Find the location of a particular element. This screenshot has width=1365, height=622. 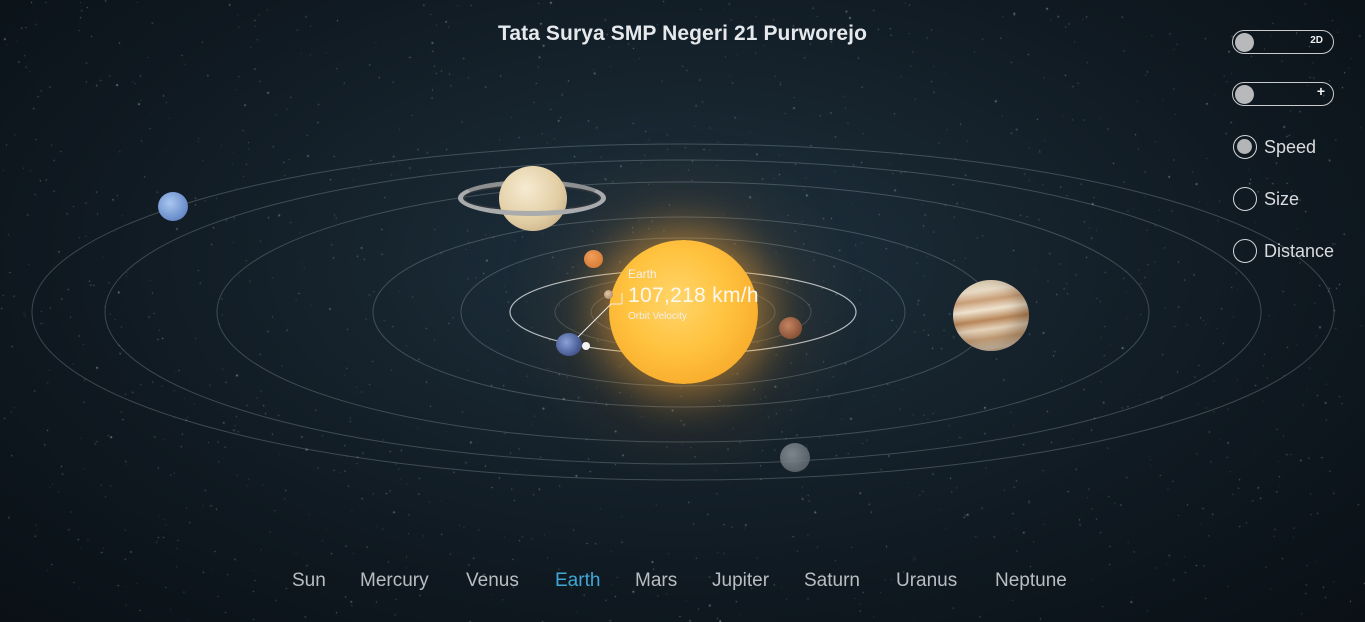

nav-item-saturn: Saturn is located at coordinates (832, 581).